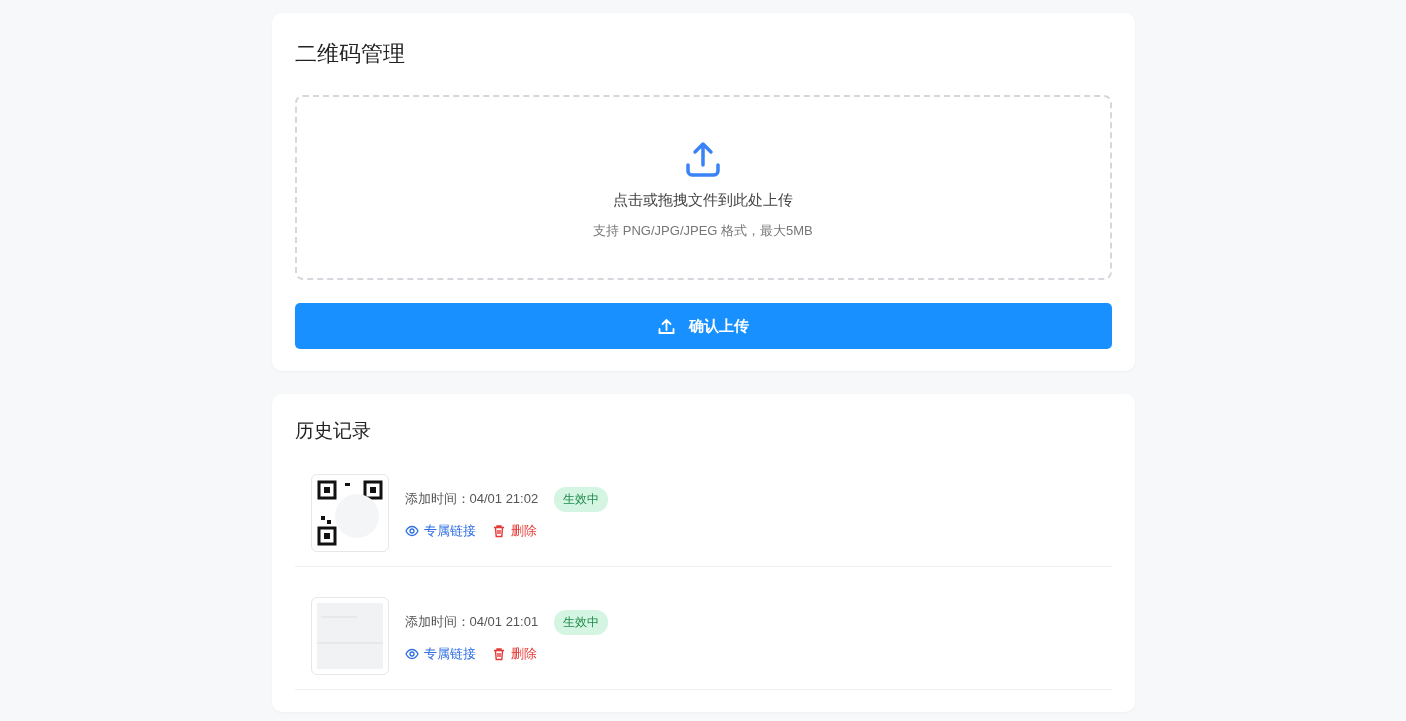 Image resolution: width=1406 pixels, height=721 pixels. I want to click on card-title: 历史记录, so click(333, 431).